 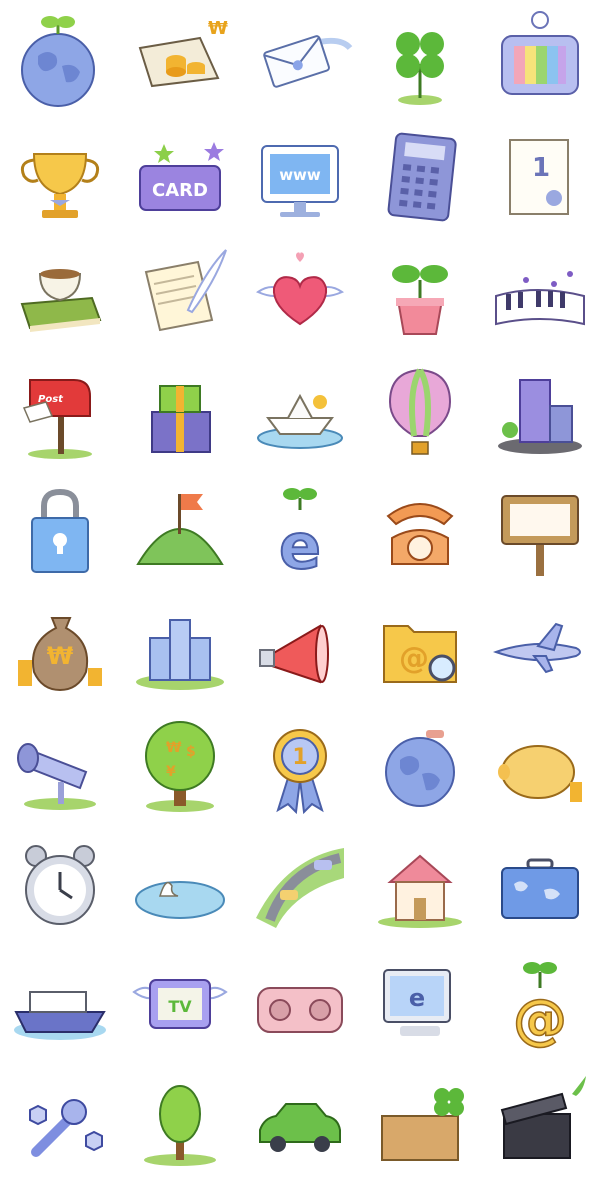 I want to click on certificate-icon: 1, so click(x=540, y=181).